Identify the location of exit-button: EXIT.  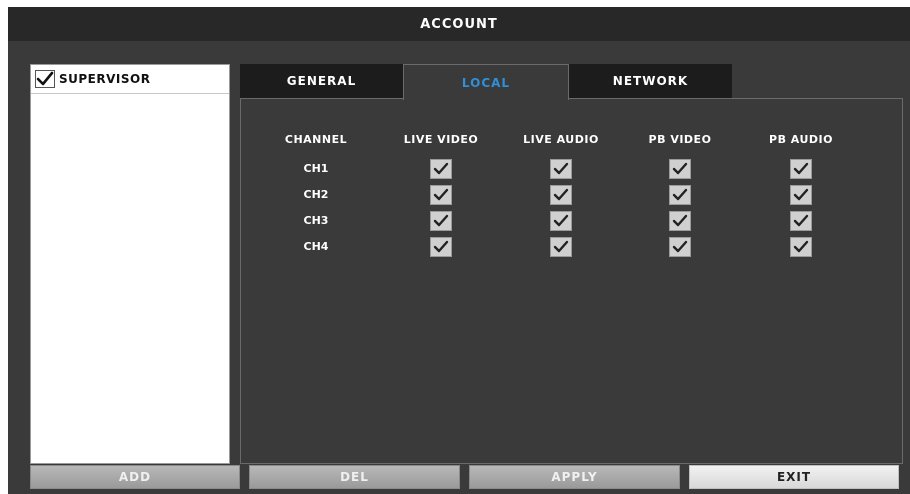
(794, 477).